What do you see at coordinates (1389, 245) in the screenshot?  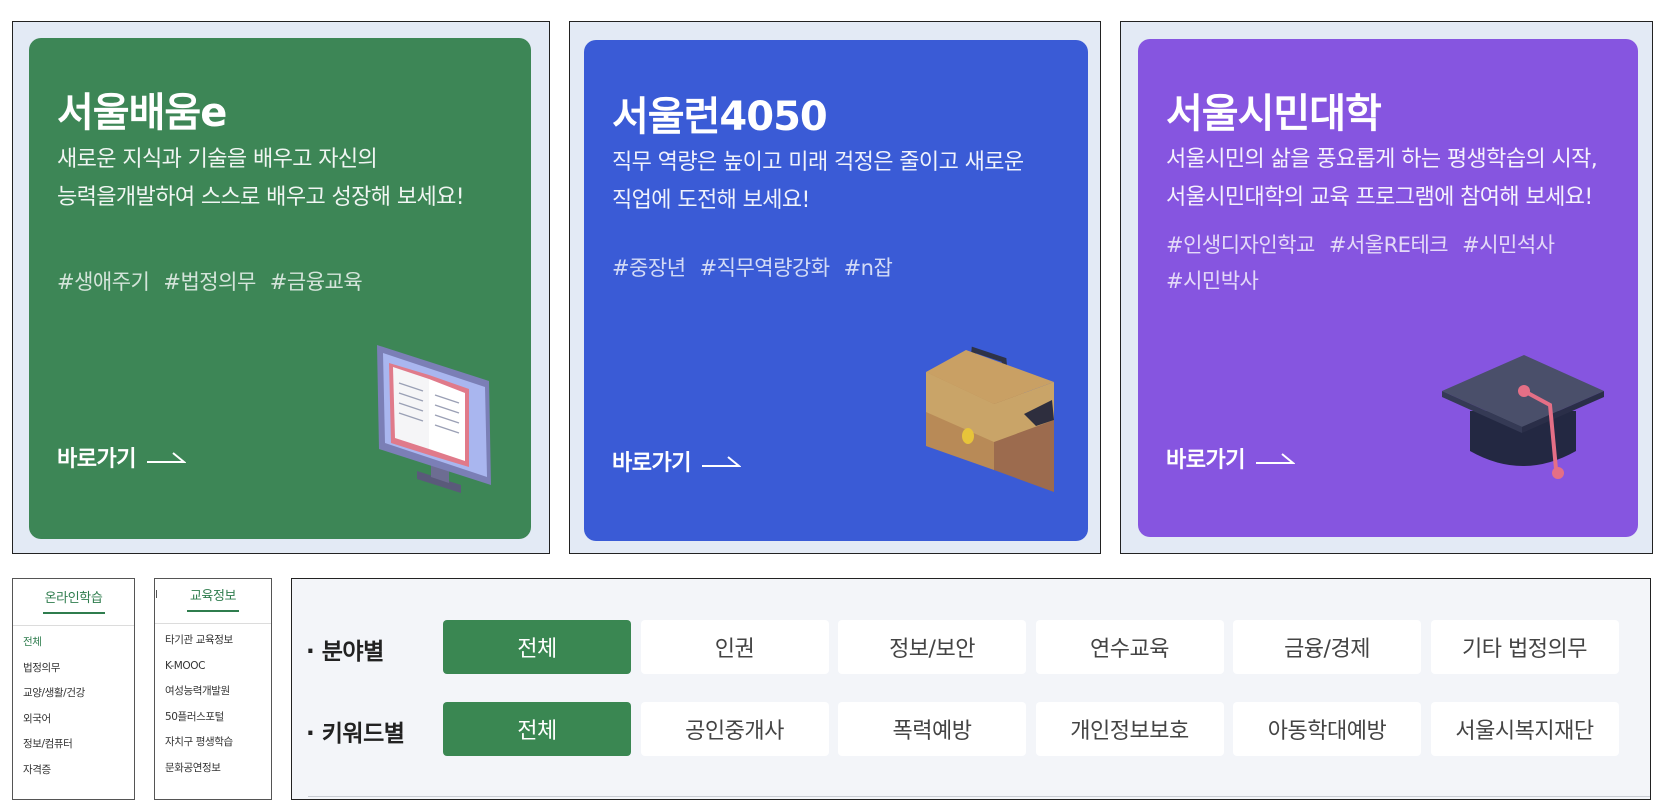 I see `tag: #서울RE테크` at bounding box center [1389, 245].